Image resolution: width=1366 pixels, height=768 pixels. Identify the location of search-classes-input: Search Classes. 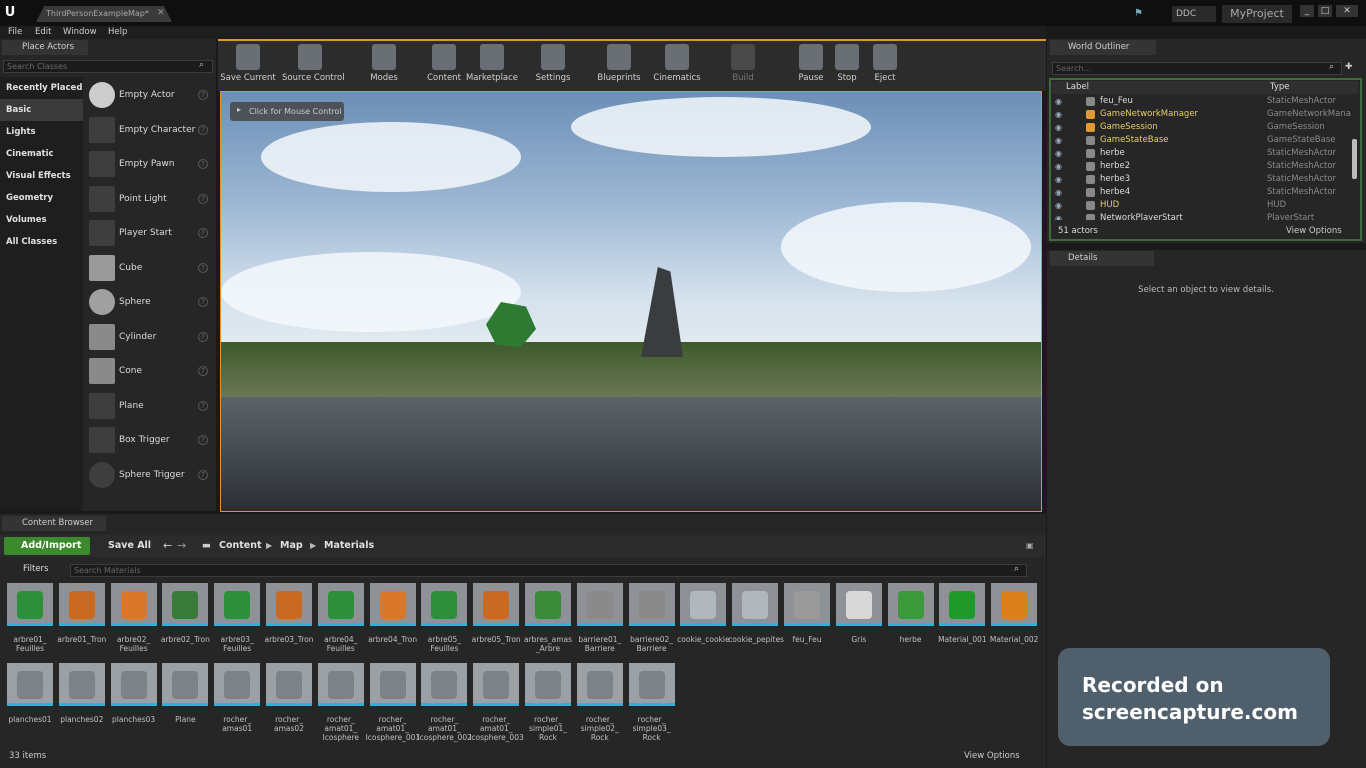
(108, 66).